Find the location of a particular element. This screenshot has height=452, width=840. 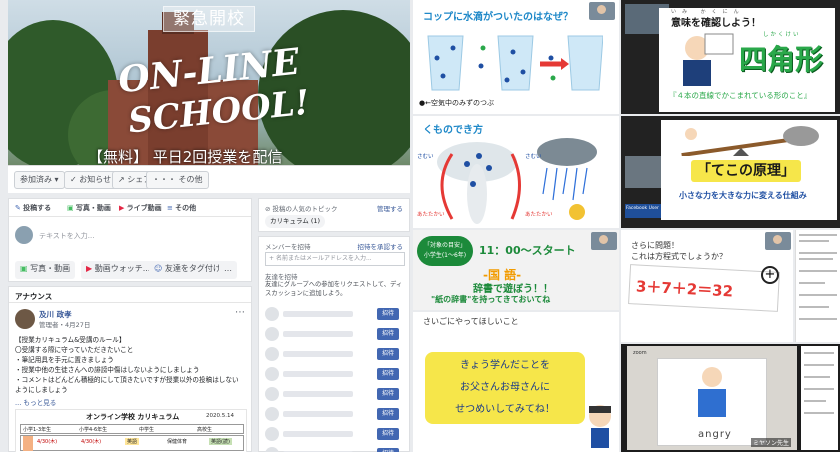

cloud-diagram is located at coordinates (517, 181).